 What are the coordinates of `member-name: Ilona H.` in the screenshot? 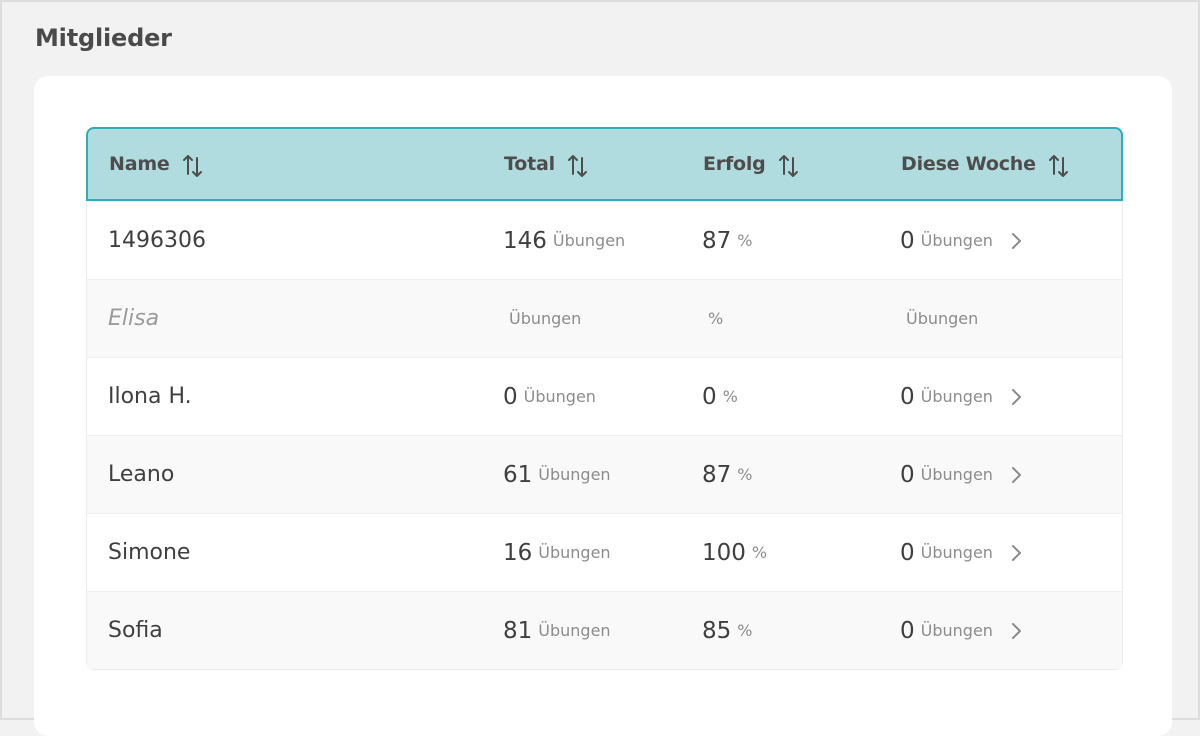 It's located at (150, 396).